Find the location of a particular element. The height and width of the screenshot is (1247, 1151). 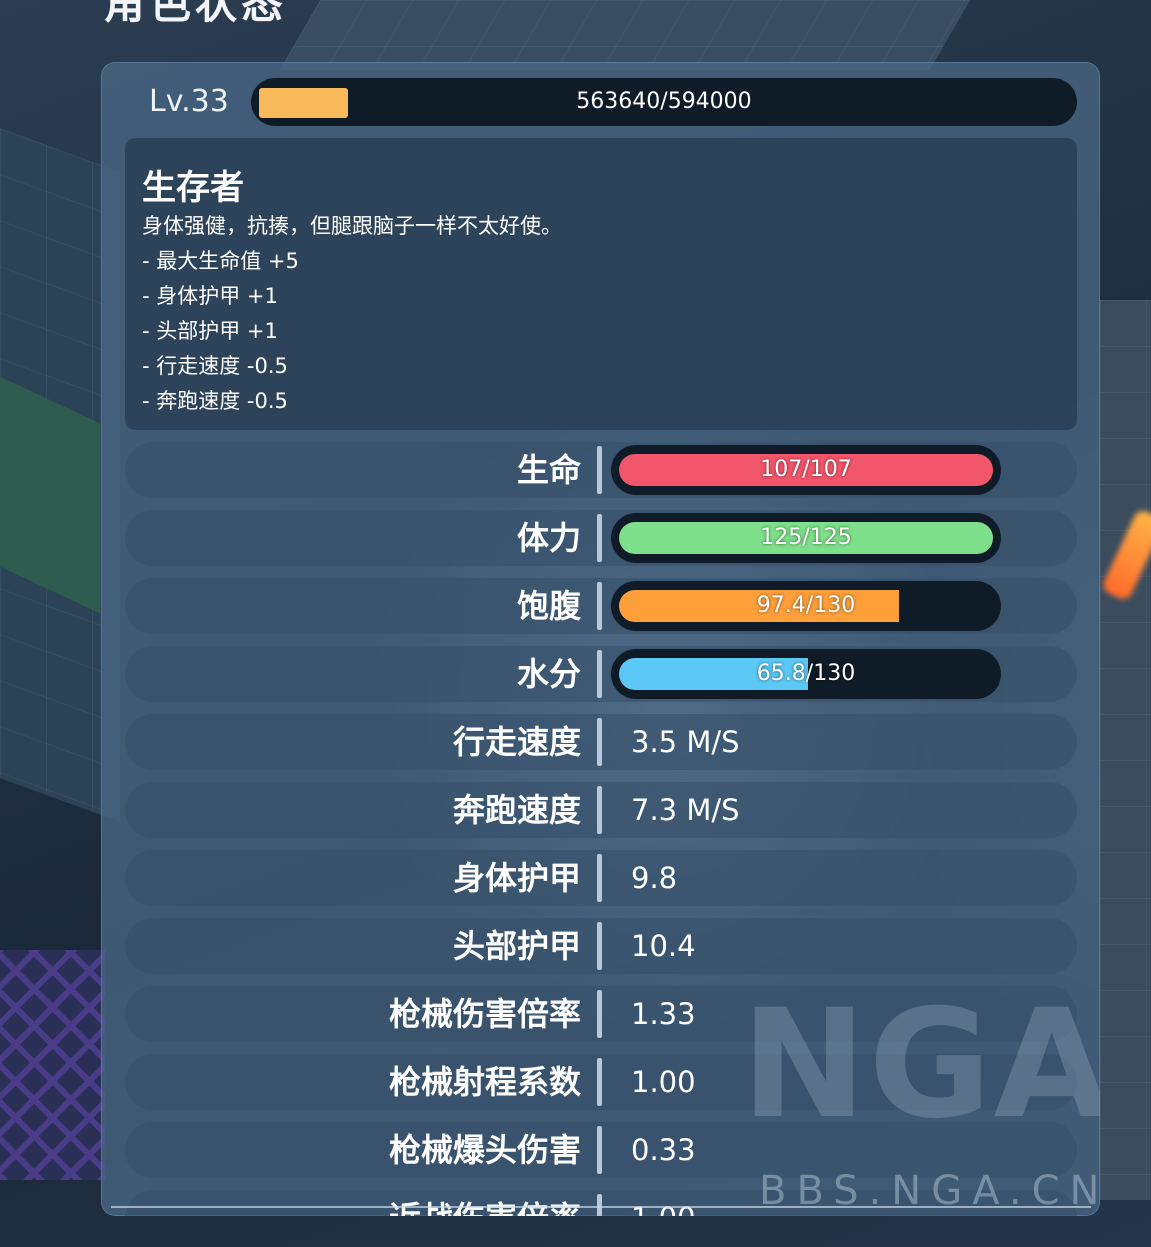

floor-tiles-top is located at coordinates (625, 35).